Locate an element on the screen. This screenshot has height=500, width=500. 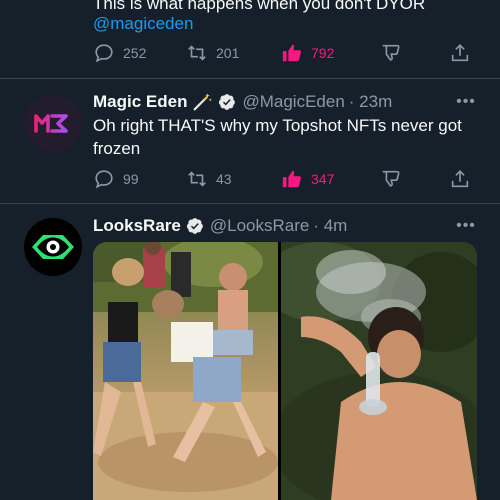
author-handle: @LooksRare is located at coordinates (259, 226).